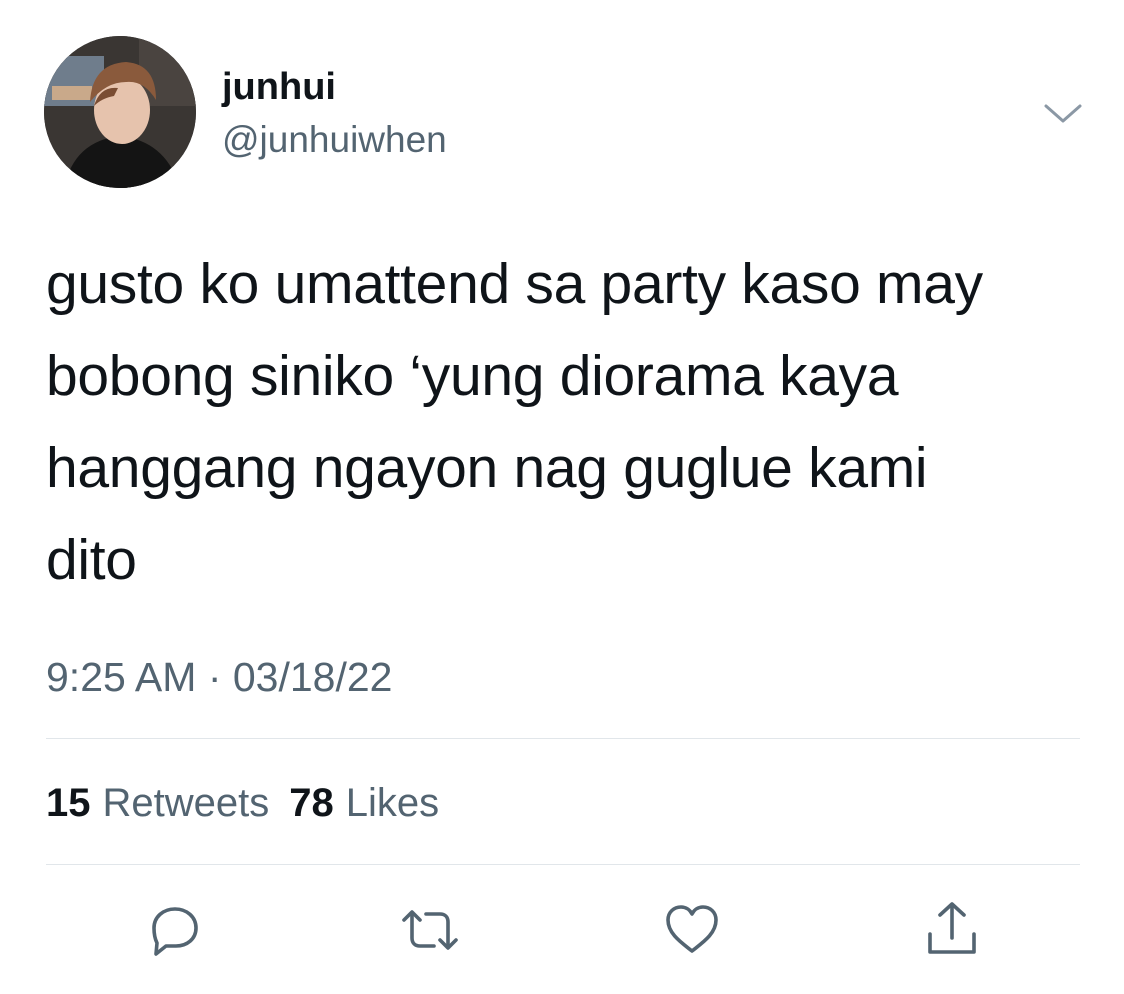 The height and width of the screenshot is (994, 1124). I want to click on share-button, so click(952, 930).